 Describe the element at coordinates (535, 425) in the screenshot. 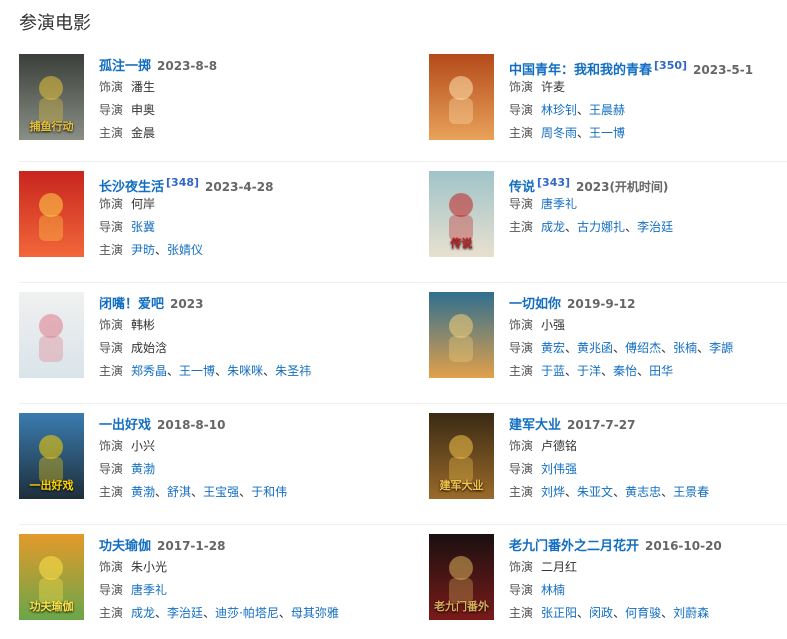

I see `film-title-link: 建军大业` at that location.